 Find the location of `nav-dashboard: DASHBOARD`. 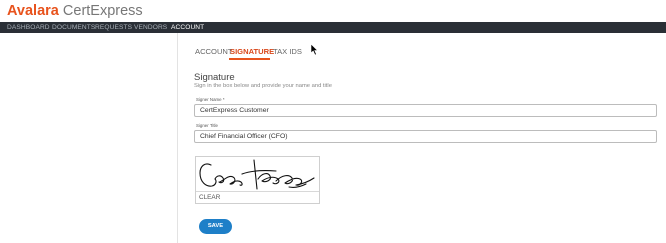

nav-dashboard: DASHBOARD is located at coordinates (28, 27).